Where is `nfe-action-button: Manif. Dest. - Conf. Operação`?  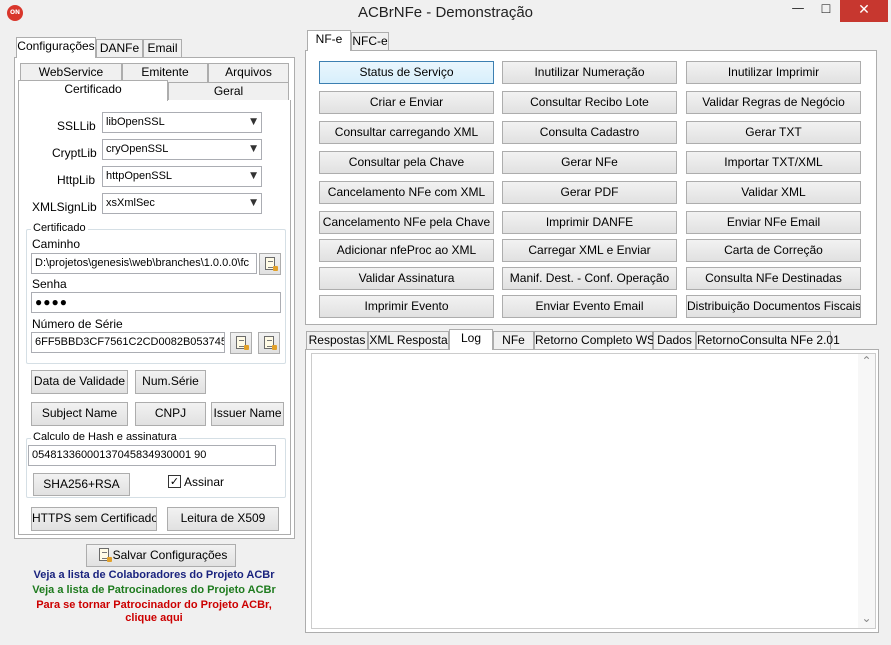 nfe-action-button: Manif. Dest. - Conf. Operação is located at coordinates (589, 278).